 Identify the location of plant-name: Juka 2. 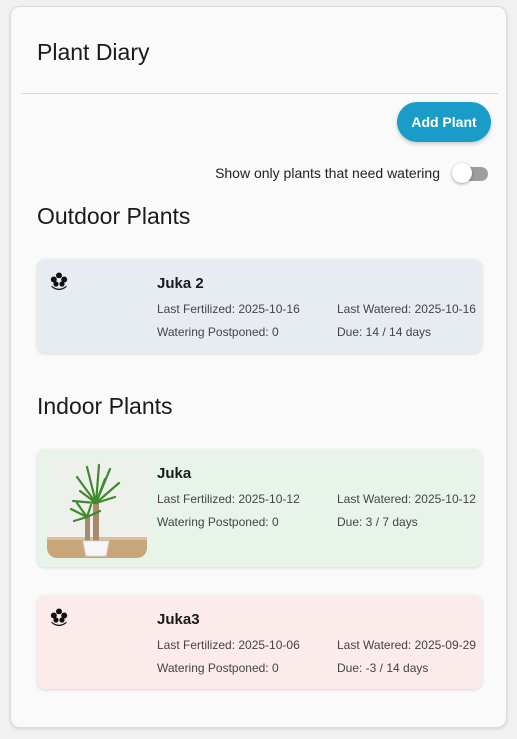
(180, 283).